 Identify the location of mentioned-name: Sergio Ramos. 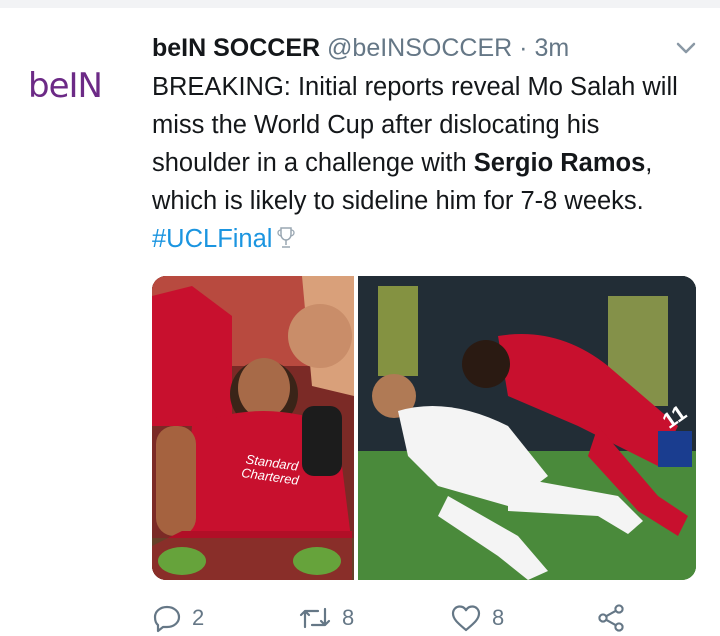
(559, 163).